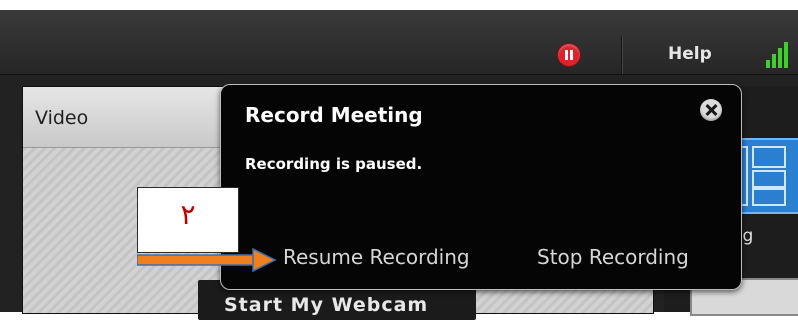 The height and width of the screenshot is (320, 798). I want to click on pointer-arrow-icon, so click(207, 260).